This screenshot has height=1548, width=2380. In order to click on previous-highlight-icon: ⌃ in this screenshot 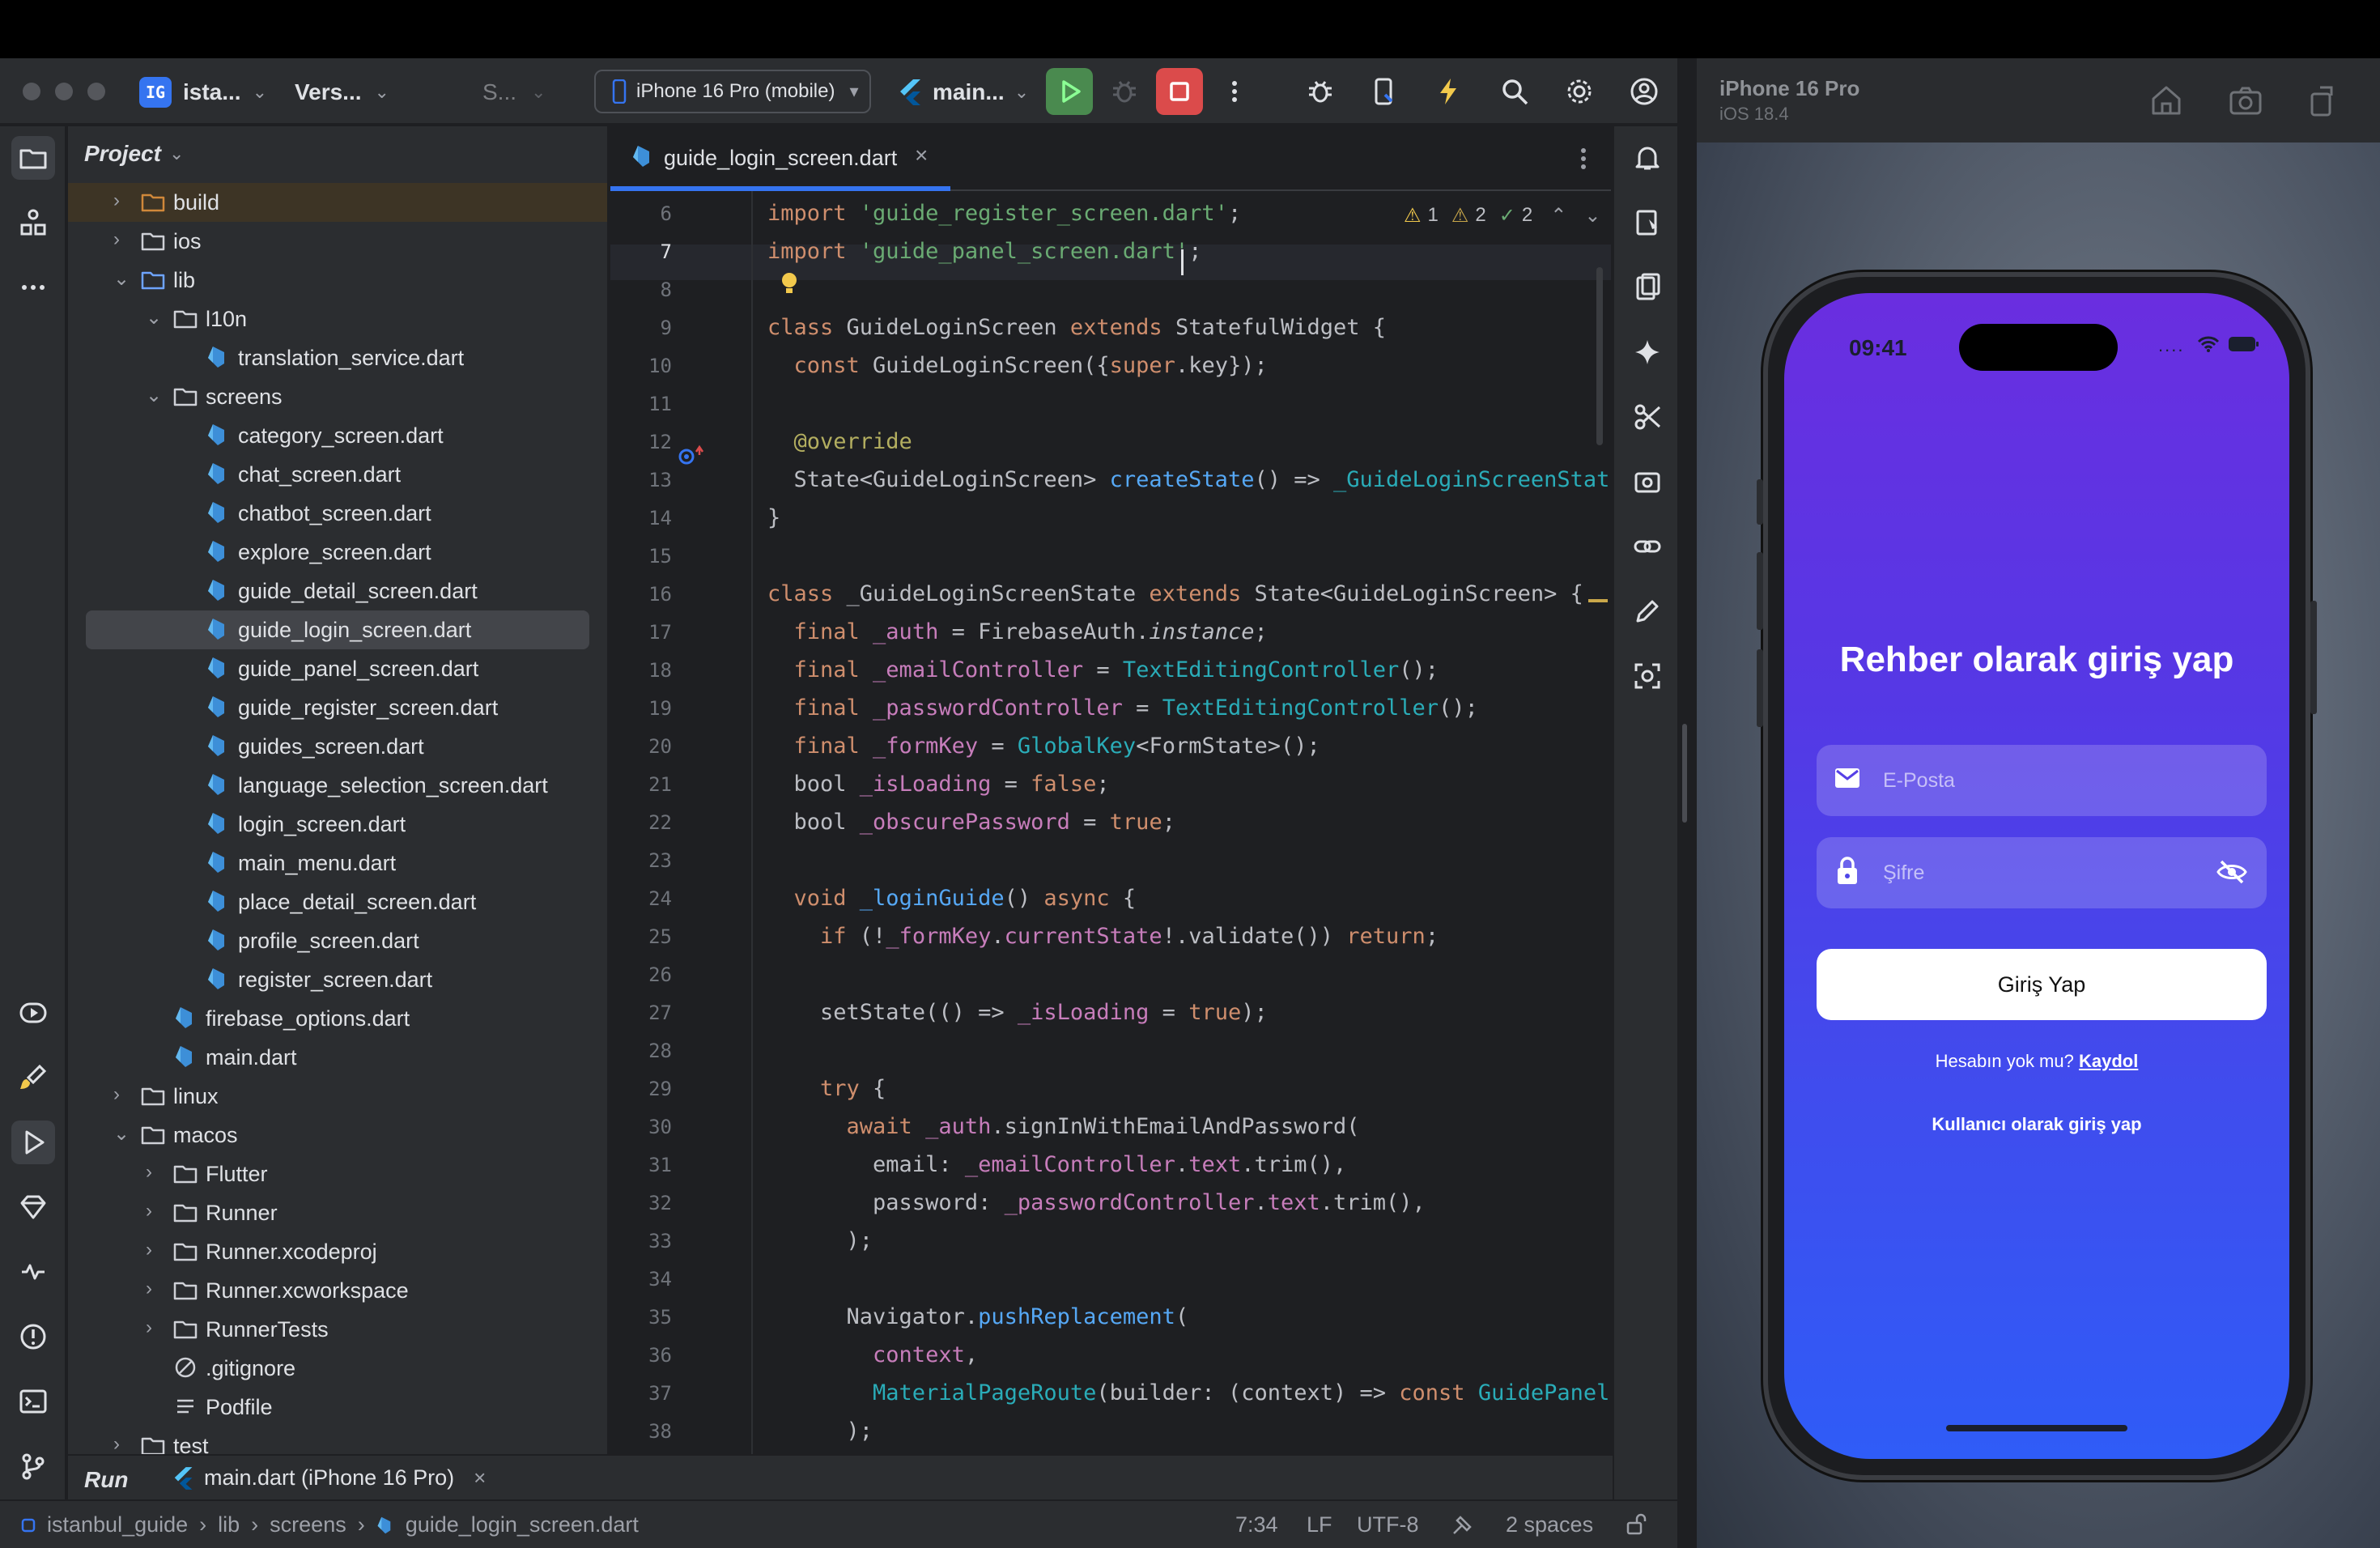, I will do `click(1558, 216)`.